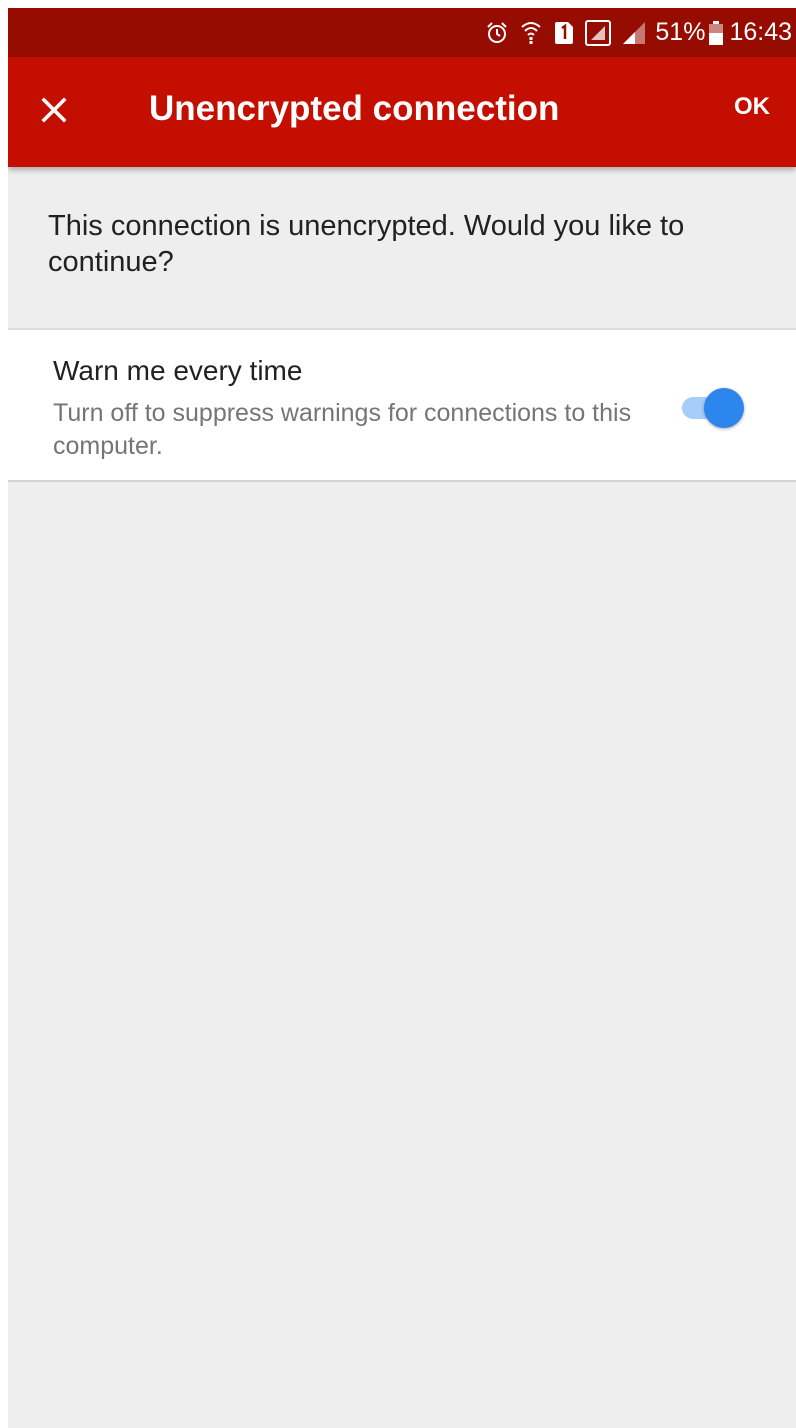  What do you see at coordinates (760, 32) in the screenshot?
I see `status-time: 16:43` at bounding box center [760, 32].